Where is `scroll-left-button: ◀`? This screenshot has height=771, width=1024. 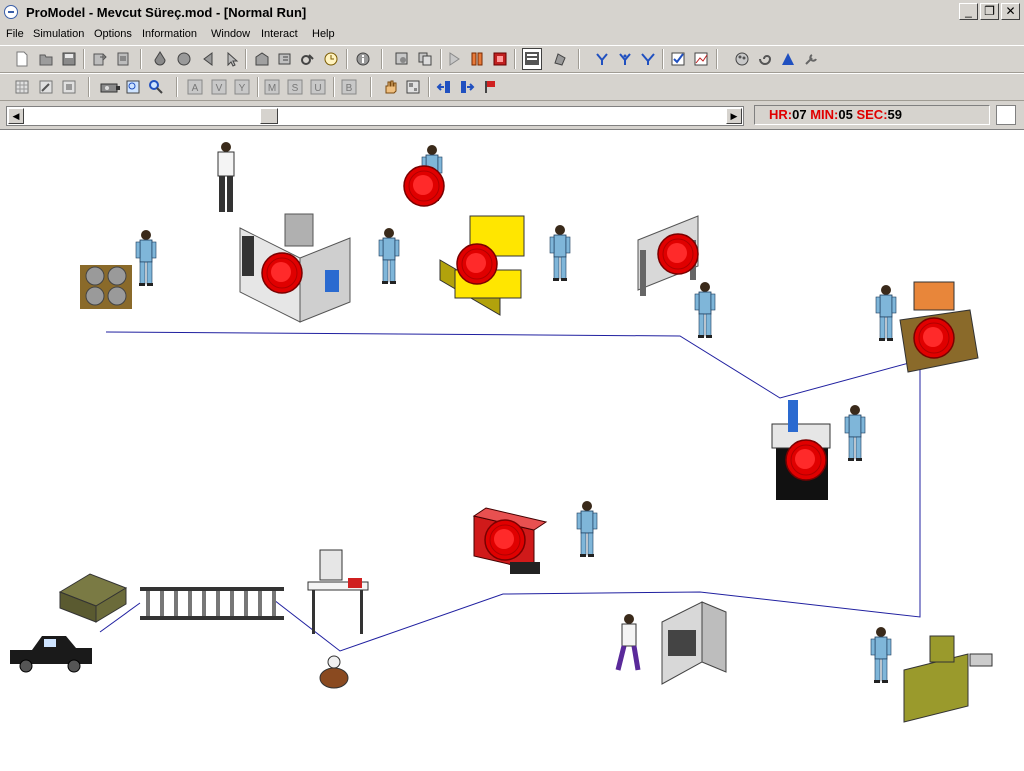
scroll-left-button: ◀ is located at coordinates (16, 116).